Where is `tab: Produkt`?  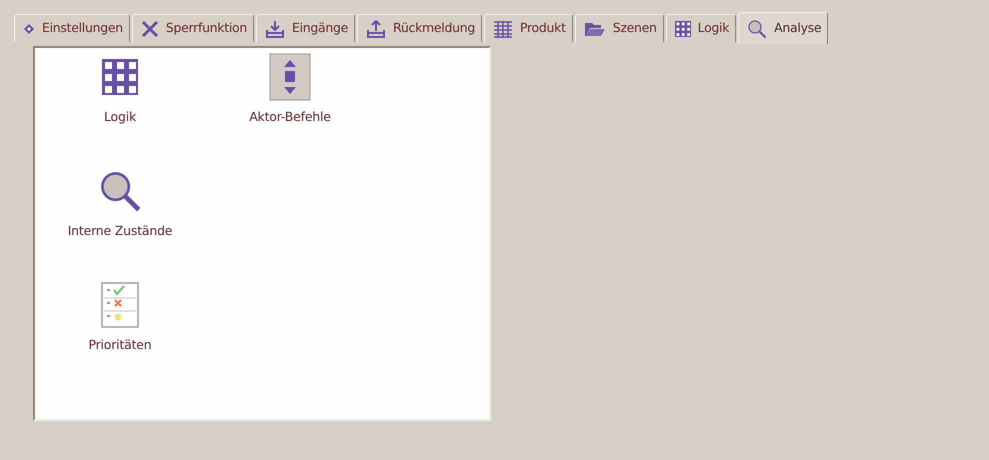
tab: Produkt is located at coordinates (528, 28).